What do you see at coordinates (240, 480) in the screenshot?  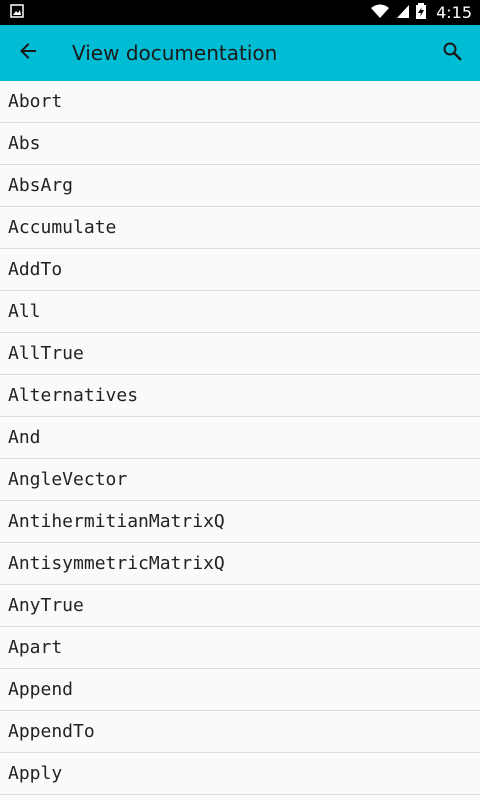 I see `list-item: AngleVector` at bounding box center [240, 480].